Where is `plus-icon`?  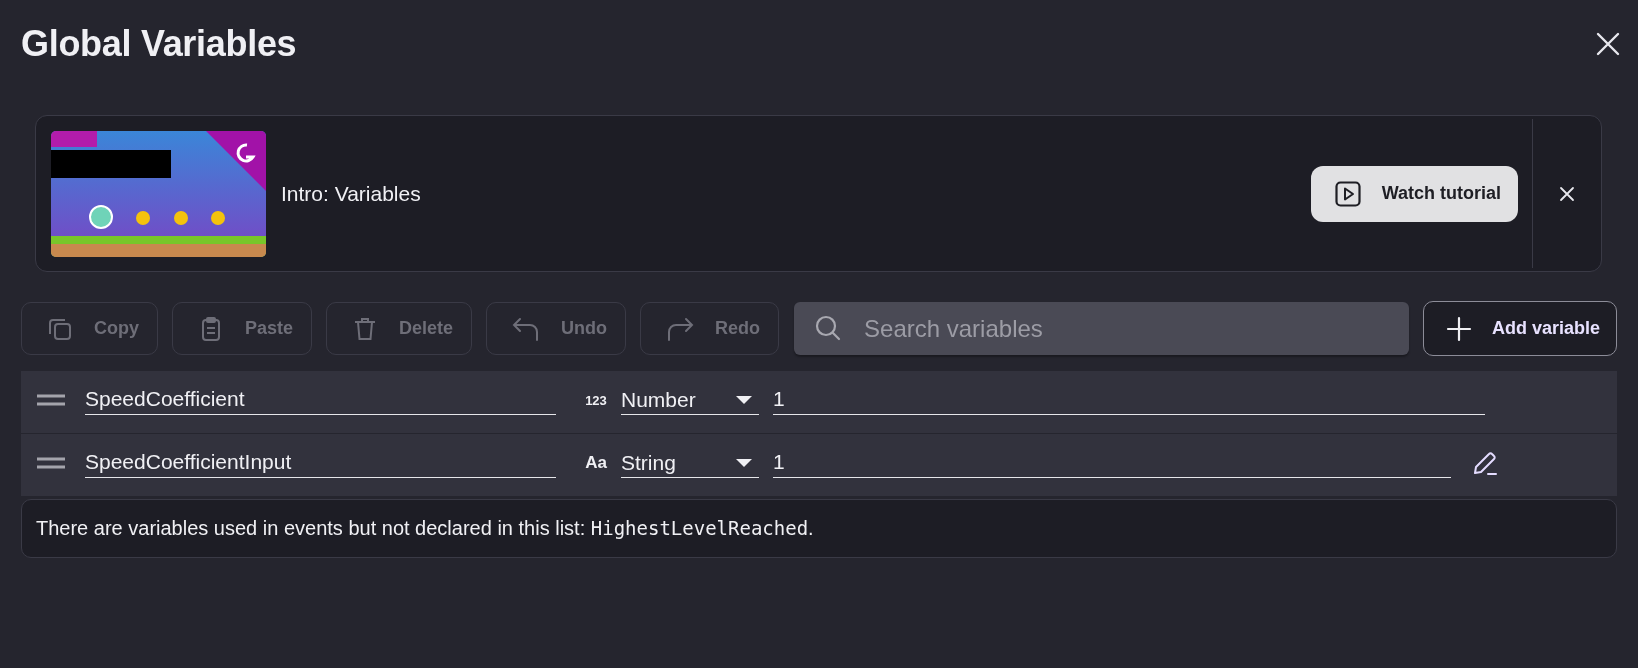 plus-icon is located at coordinates (1458, 328).